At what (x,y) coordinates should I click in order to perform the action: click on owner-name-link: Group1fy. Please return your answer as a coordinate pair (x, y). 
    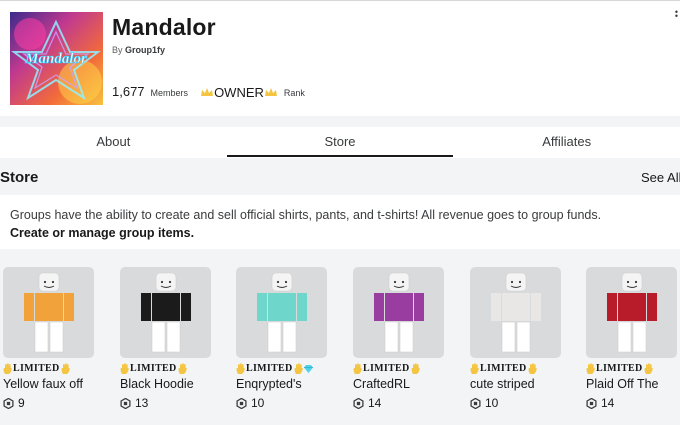
    Looking at the image, I should click on (145, 50).